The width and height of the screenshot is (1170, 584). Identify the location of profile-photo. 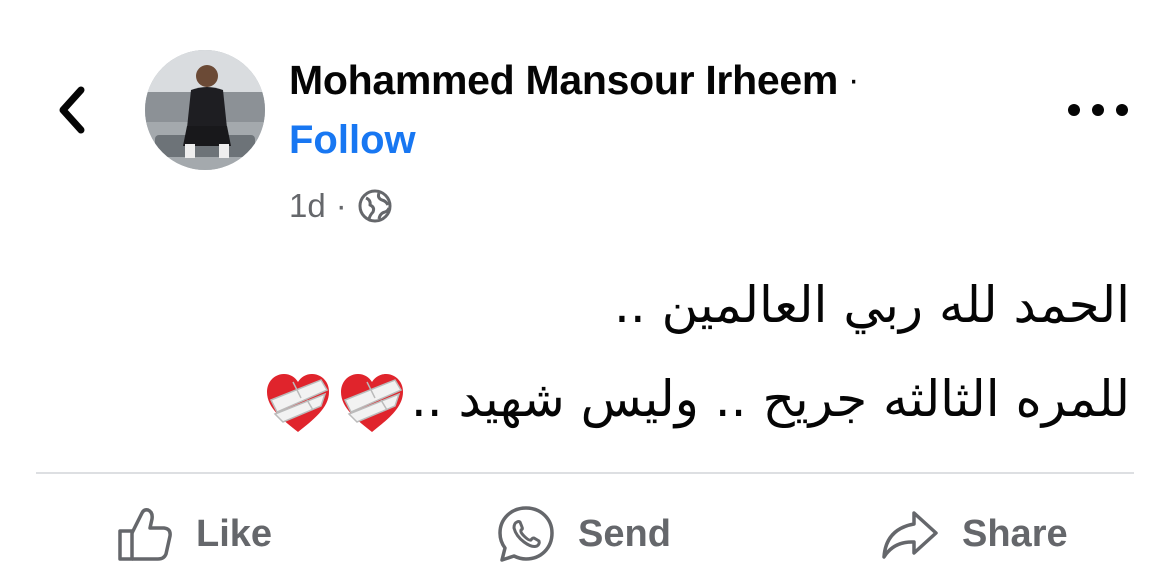
(205, 110).